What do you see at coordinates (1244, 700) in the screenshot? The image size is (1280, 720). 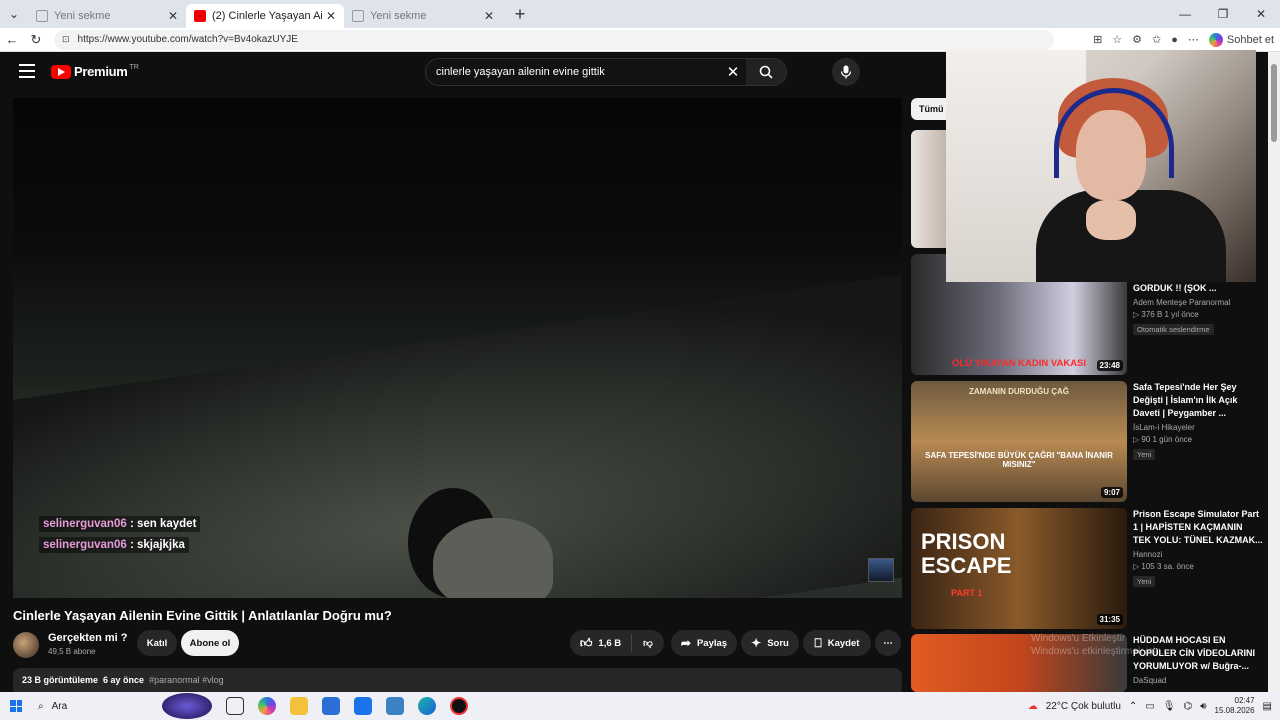 I see `clock-time: 02:47` at bounding box center [1244, 700].